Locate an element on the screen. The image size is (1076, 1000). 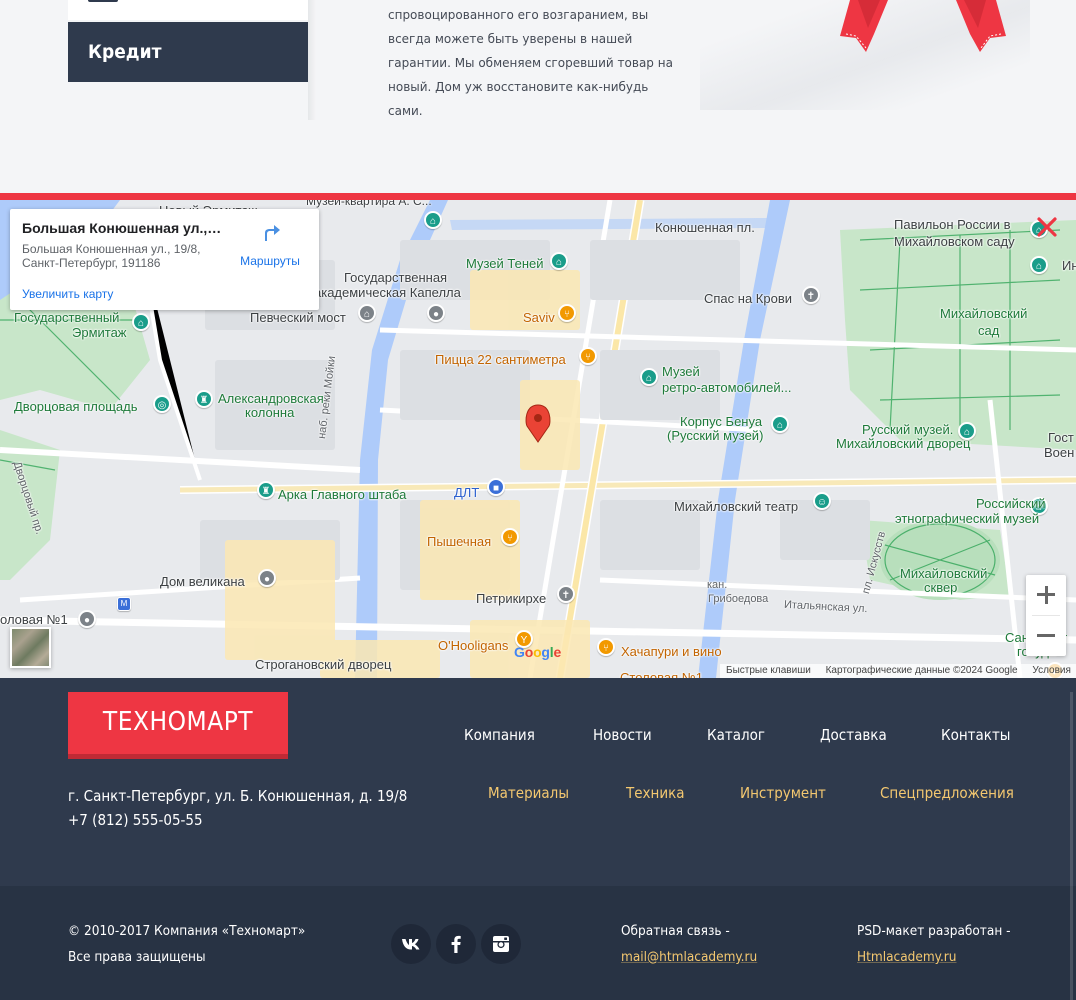
facebook-button is located at coordinates (456, 944).